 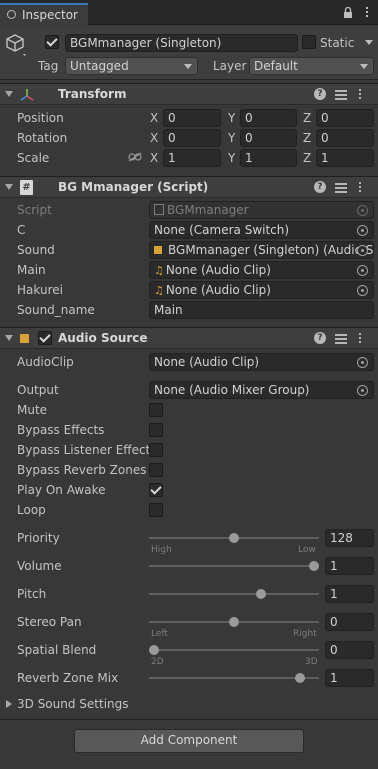 I want to click on stereo-pan-label: Stereo Pan, so click(x=49, y=622).